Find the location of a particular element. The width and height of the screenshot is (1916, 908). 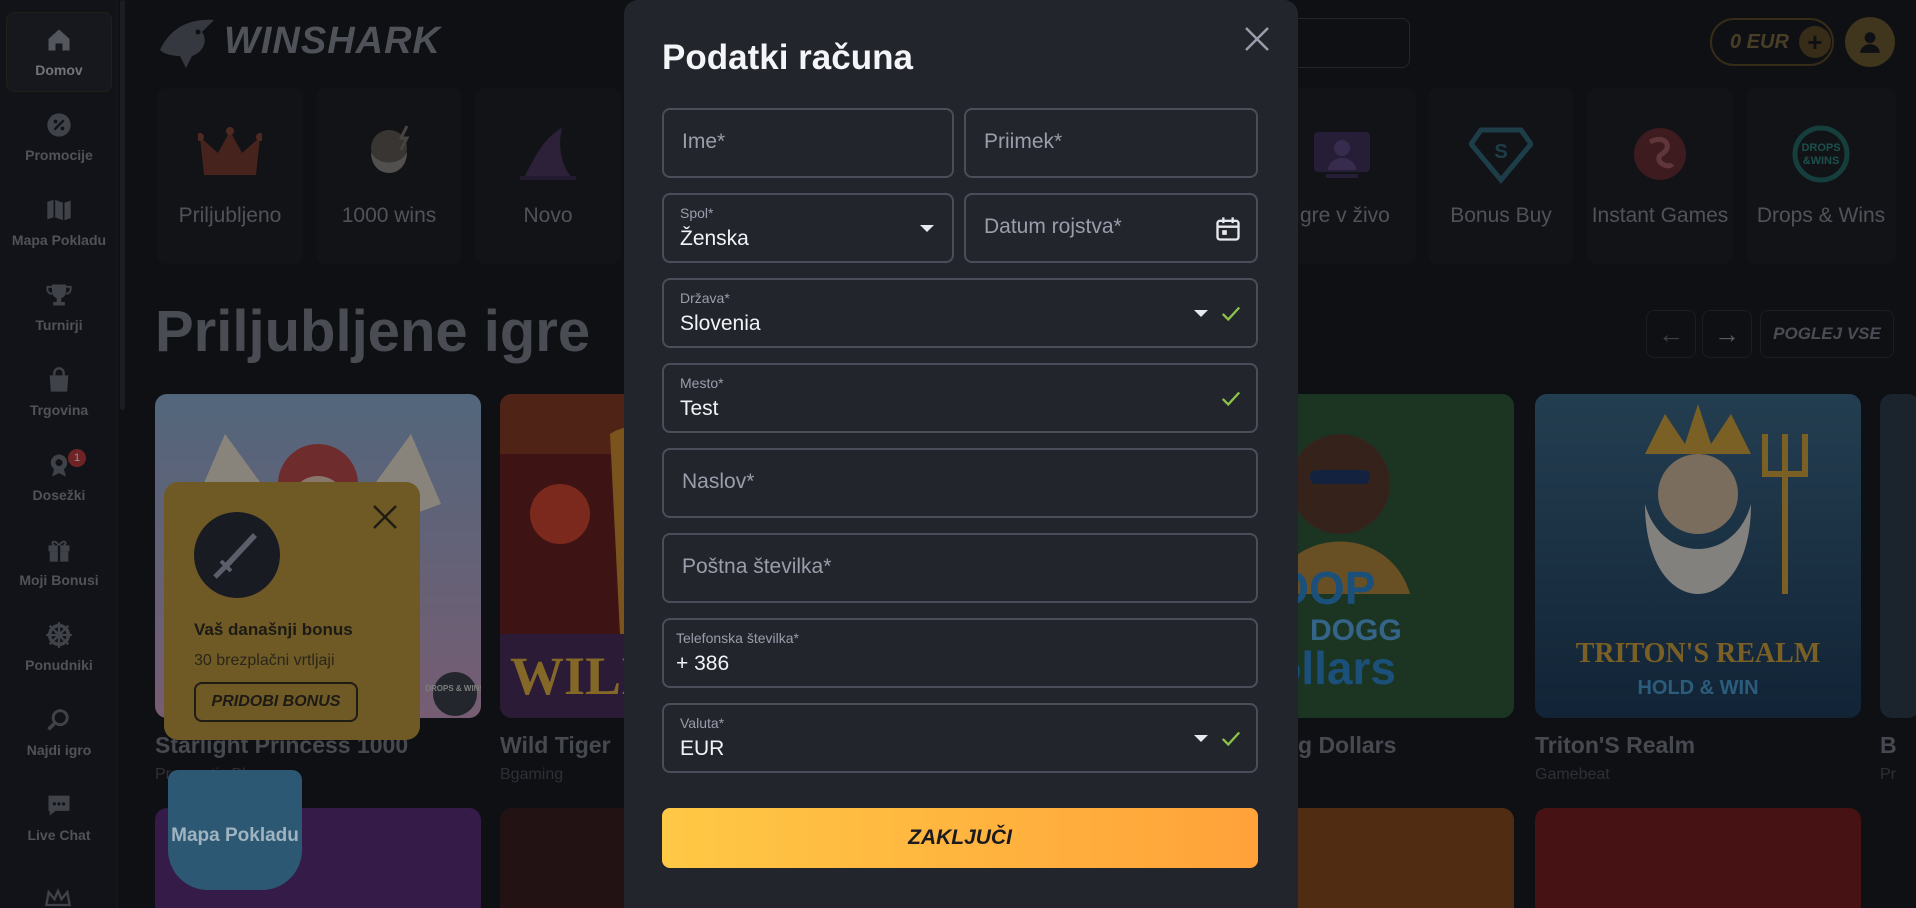

field-label: Spol* is located at coordinates (697, 213).